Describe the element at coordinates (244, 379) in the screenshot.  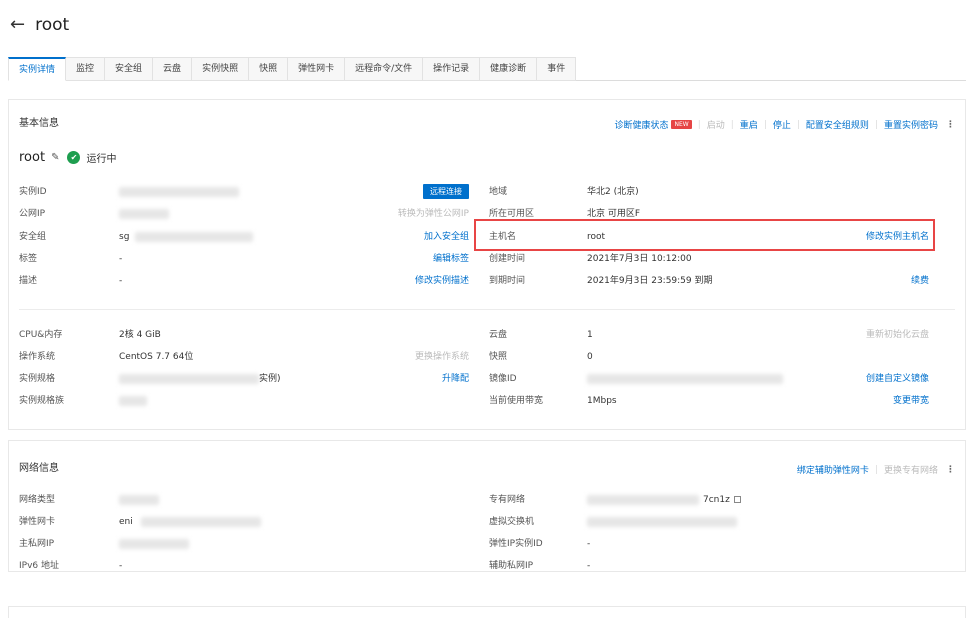
I see `instance-type-row: 实例规格 实例) 升降配` at that location.